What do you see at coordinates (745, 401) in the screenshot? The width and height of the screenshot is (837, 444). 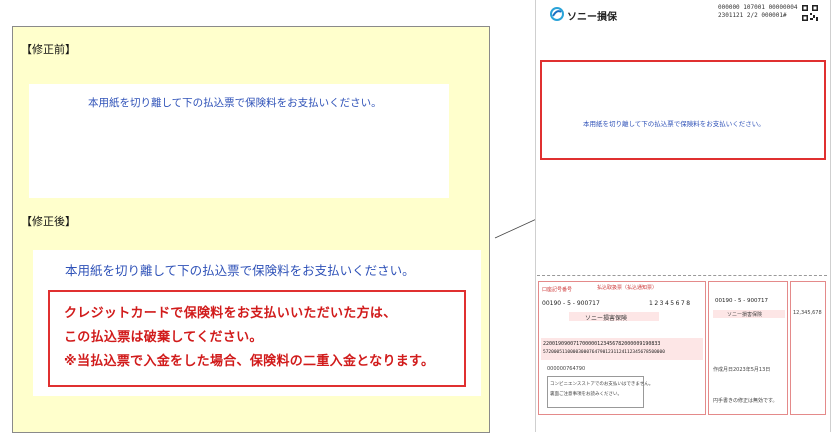 I see `slip-receipt-note: 円手書きの修正は無効です。` at bounding box center [745, 401].